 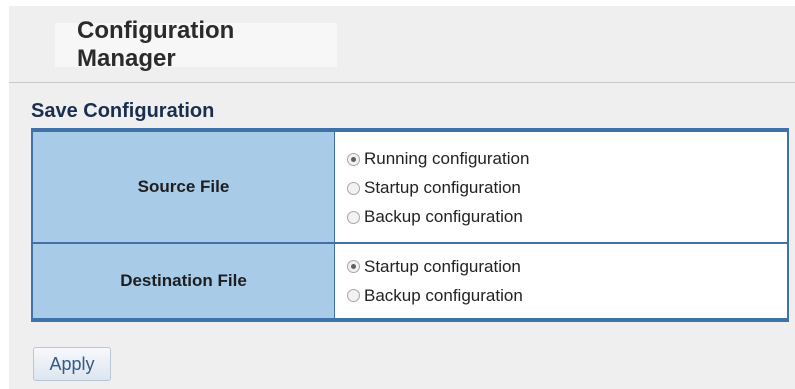 What do you see at coordinates (182, 281) in the screenshot?
I see `destination-file-label: Destination File` at bounding box center [182, 281].